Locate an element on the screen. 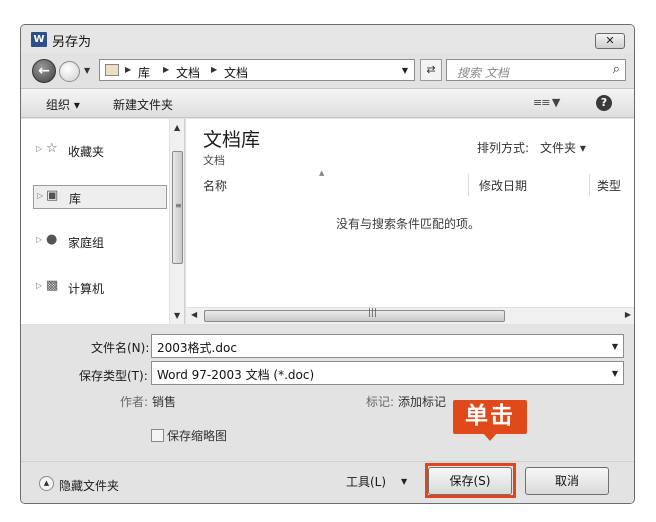  breadcrumb-documents-sub: 文档 is located at coordinates (236, 72).